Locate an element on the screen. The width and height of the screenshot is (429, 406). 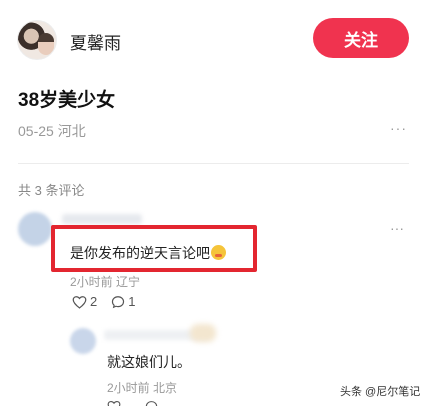
comment-more-button: ··· is located at coordinates (397, 228).